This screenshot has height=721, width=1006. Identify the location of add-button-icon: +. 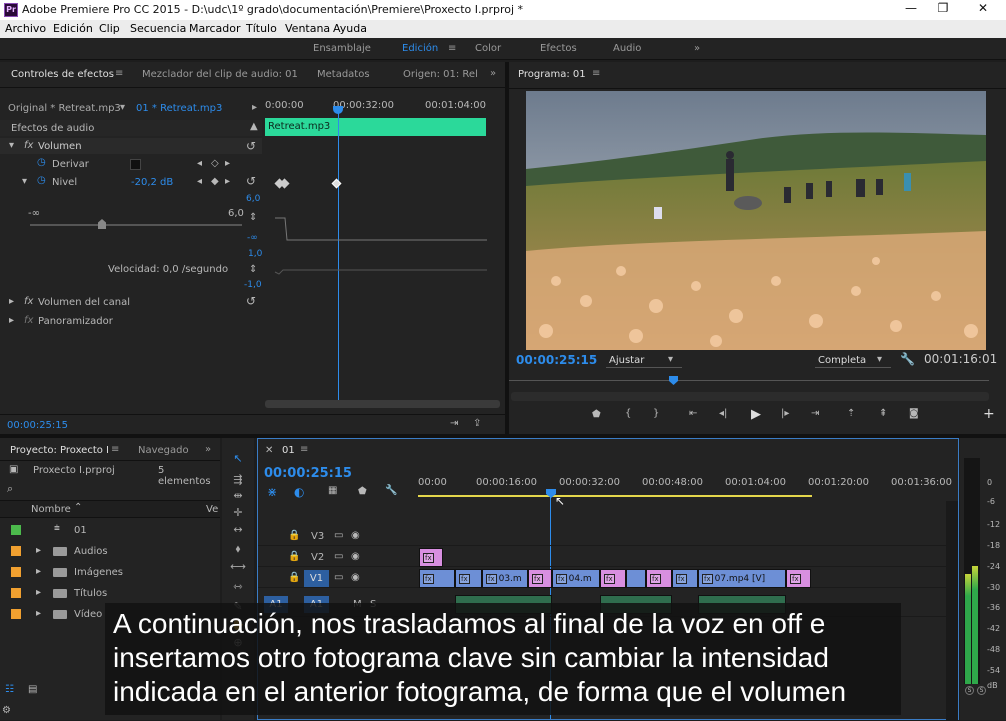
(989, 414).